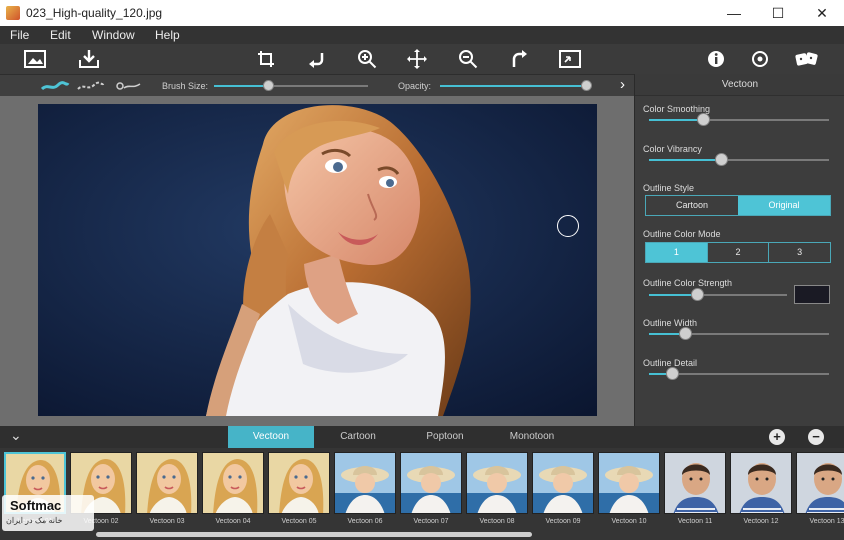  I want to click on tab-vectoon: Vectoon, so click(271, 437).